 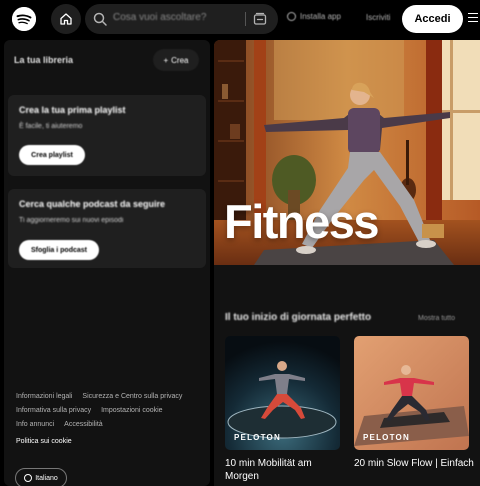 What do you see at coordinates (24, 19) in the screenshot?
I see `spotify-logo-icon` at bounding box center [24, 19].